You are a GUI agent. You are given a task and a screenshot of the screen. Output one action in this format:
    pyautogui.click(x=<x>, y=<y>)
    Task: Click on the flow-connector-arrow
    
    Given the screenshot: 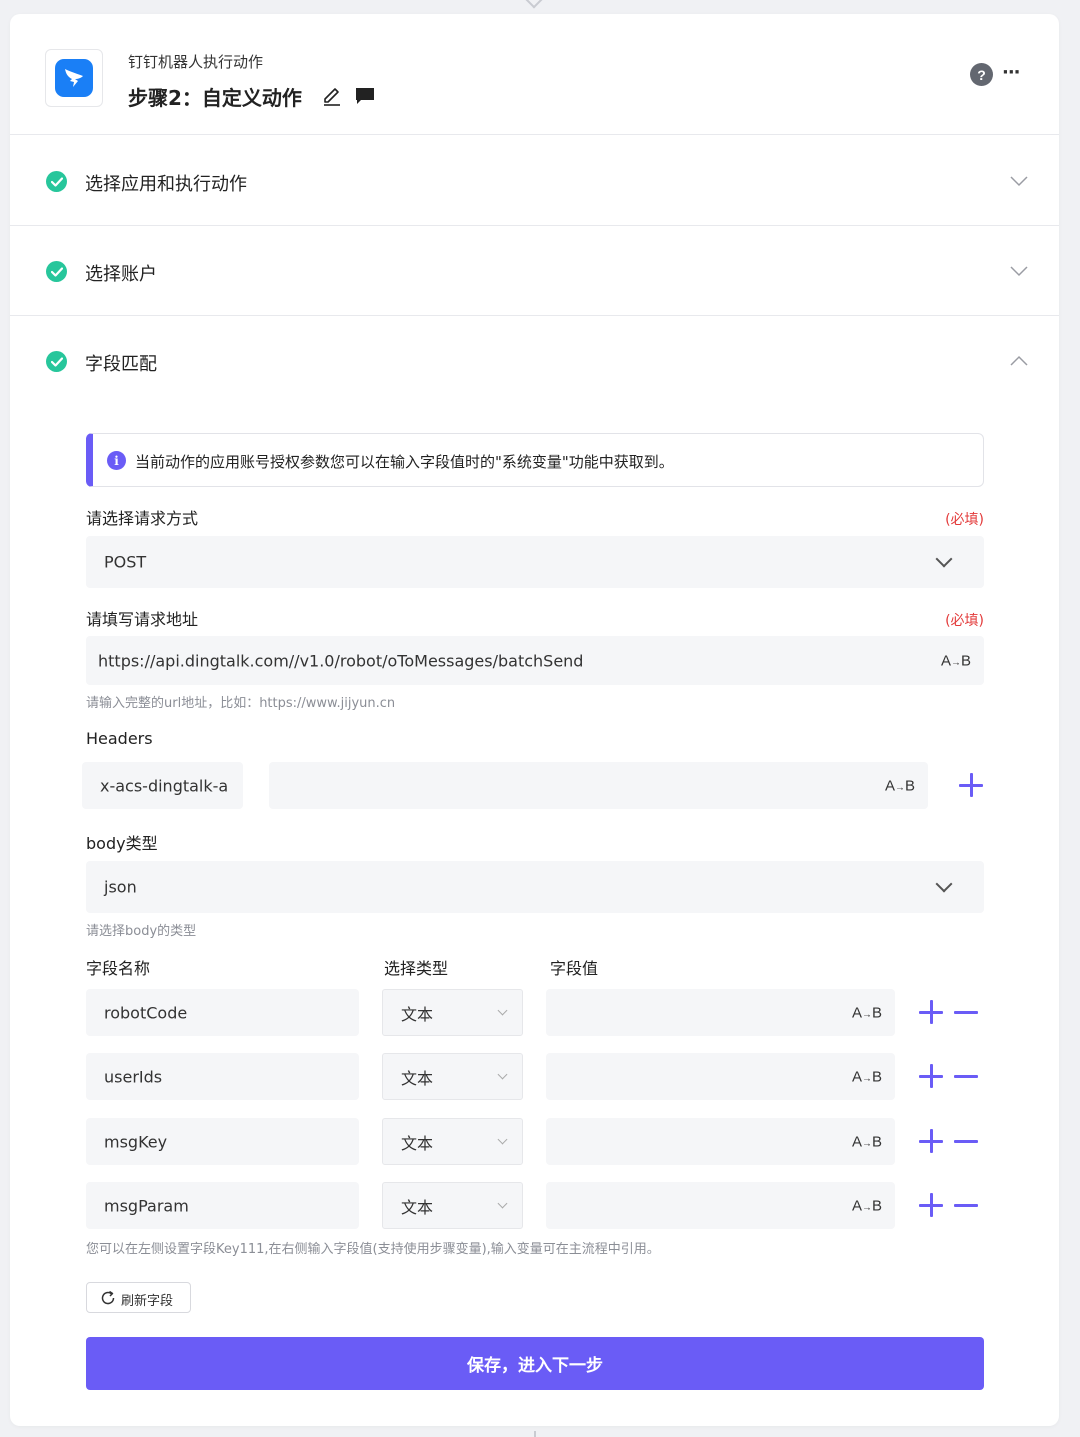 What is the action you would take?
    pyautogui.click(x=534, y=4)
    